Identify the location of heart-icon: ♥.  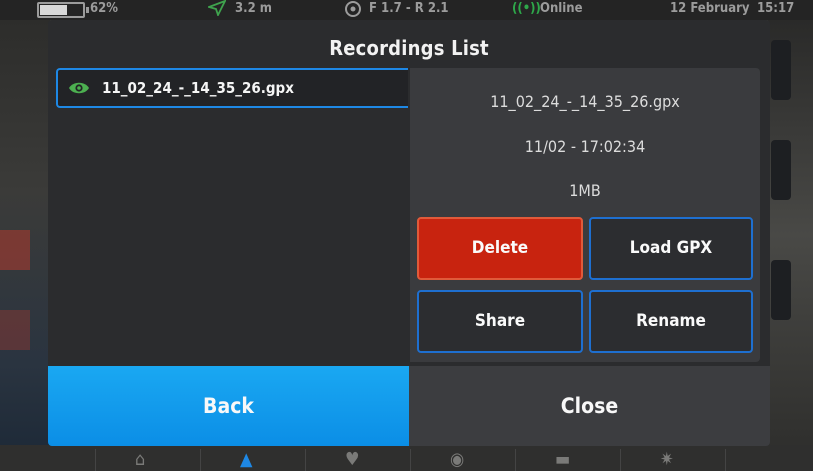
(352, 459).